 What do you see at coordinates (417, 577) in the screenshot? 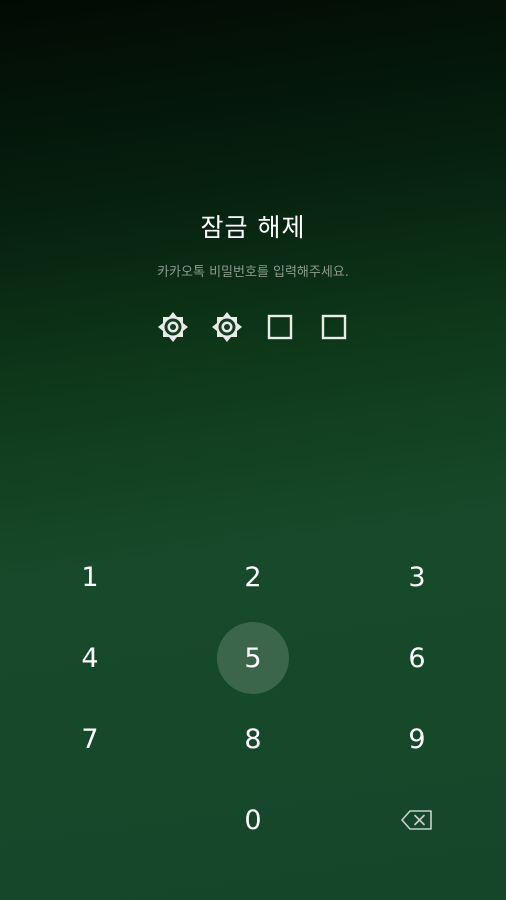
I see `key-3: 3` at bounding box center [417, 577].